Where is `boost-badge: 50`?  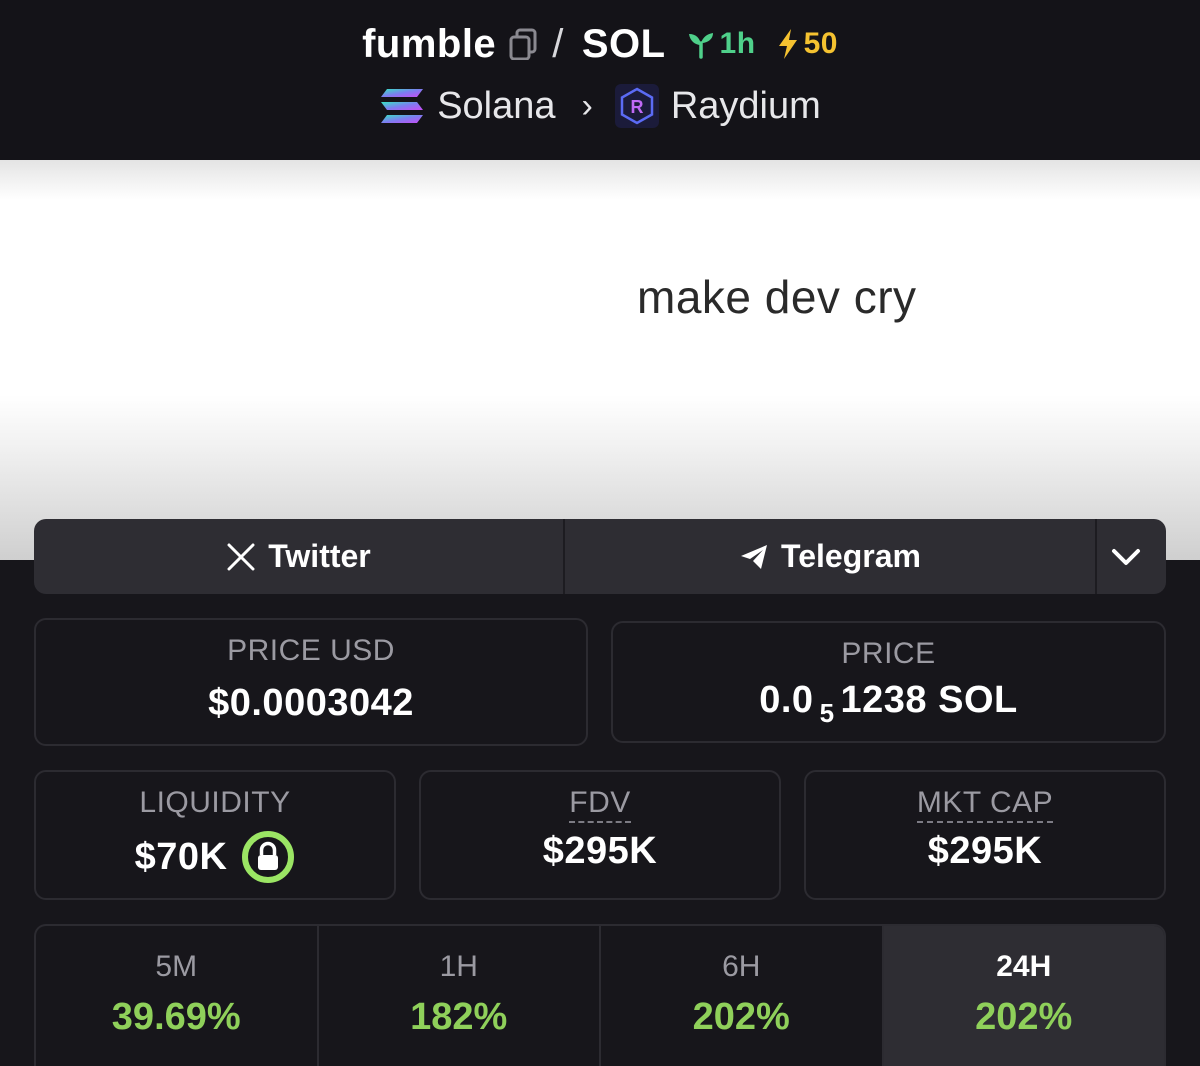 boost-badge: 50 is located at coordinates (807, 44).